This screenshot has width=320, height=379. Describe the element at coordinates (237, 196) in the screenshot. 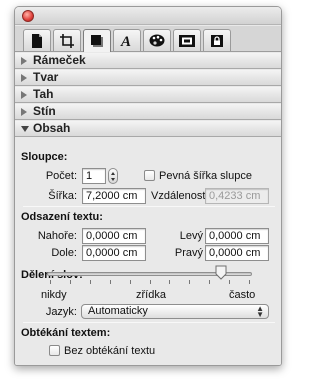

I see `column-gap-field: 0,4233 cm` at that location.